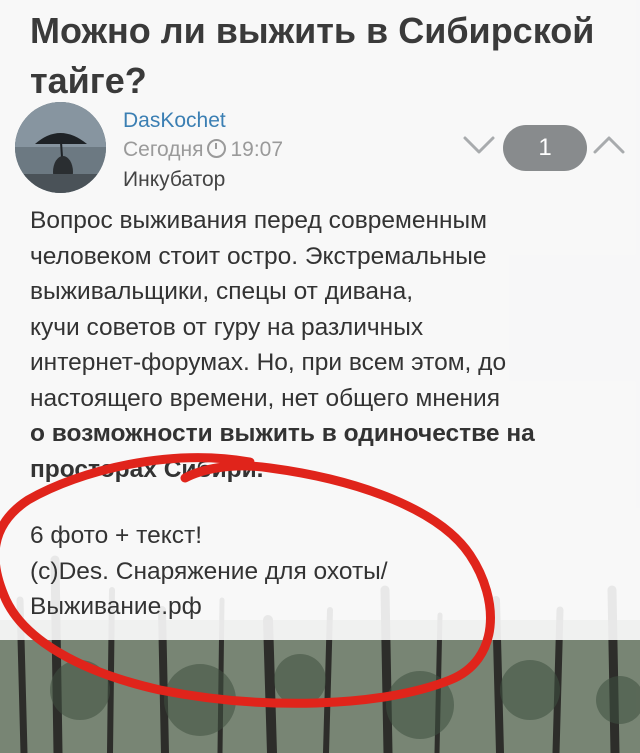 The width and height of the screenshot is (640, 753). Describe the element at coordinates (174, 121) in the screenshot. I see `author-link: DasKochet` at that location.